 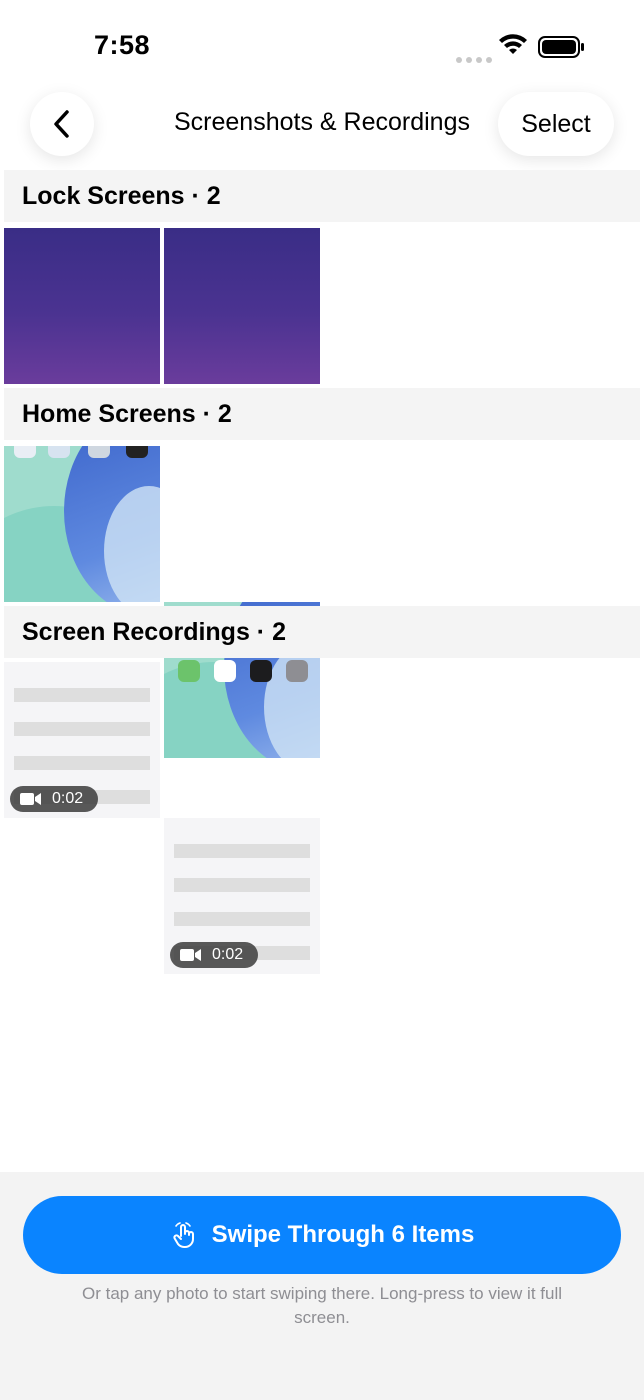 I want to click on screen-recordings-grid: 0:02 0:02, so click(x=164, y=818).